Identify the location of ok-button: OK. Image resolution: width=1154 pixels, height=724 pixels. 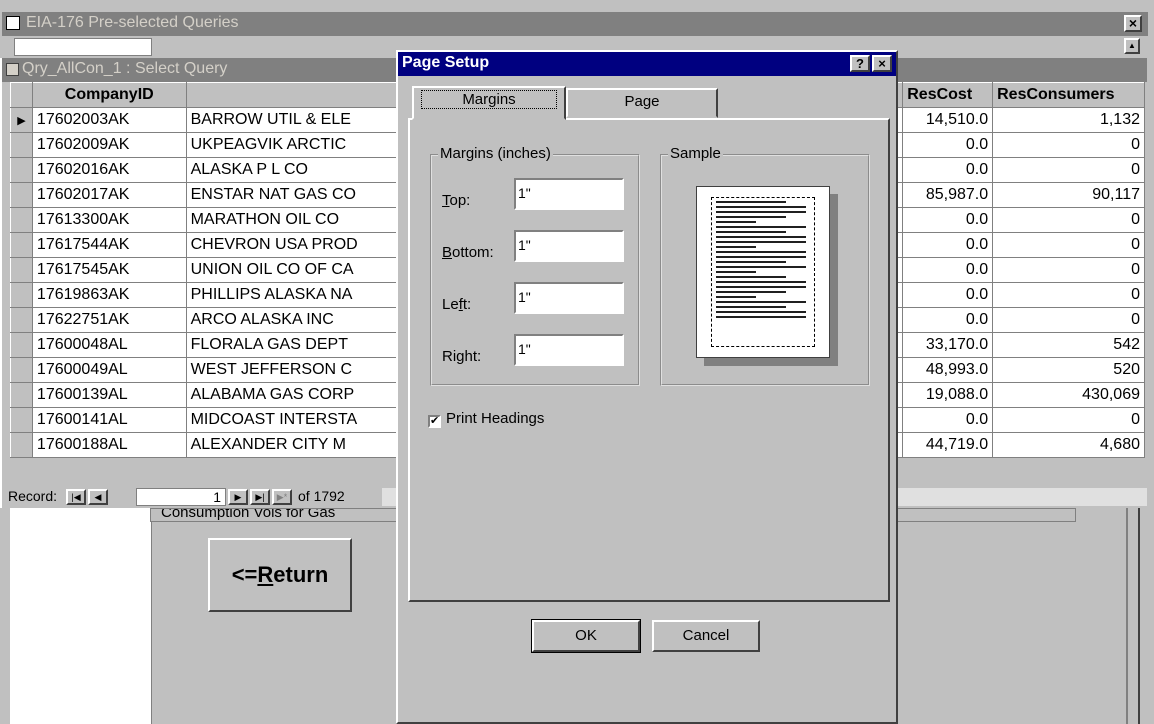
(586, 636).